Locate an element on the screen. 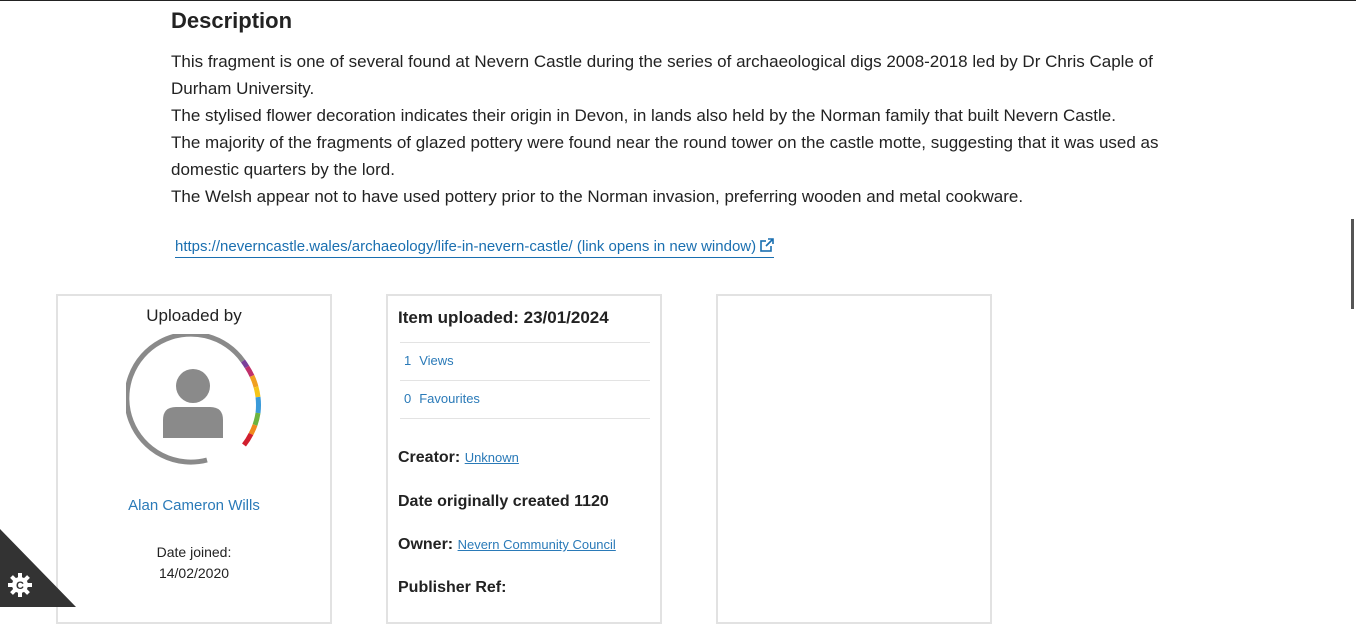 The width and height of the screenshot is (1356, 624). date-created: Date originally created 1120 is located at coordinates (503, 501).